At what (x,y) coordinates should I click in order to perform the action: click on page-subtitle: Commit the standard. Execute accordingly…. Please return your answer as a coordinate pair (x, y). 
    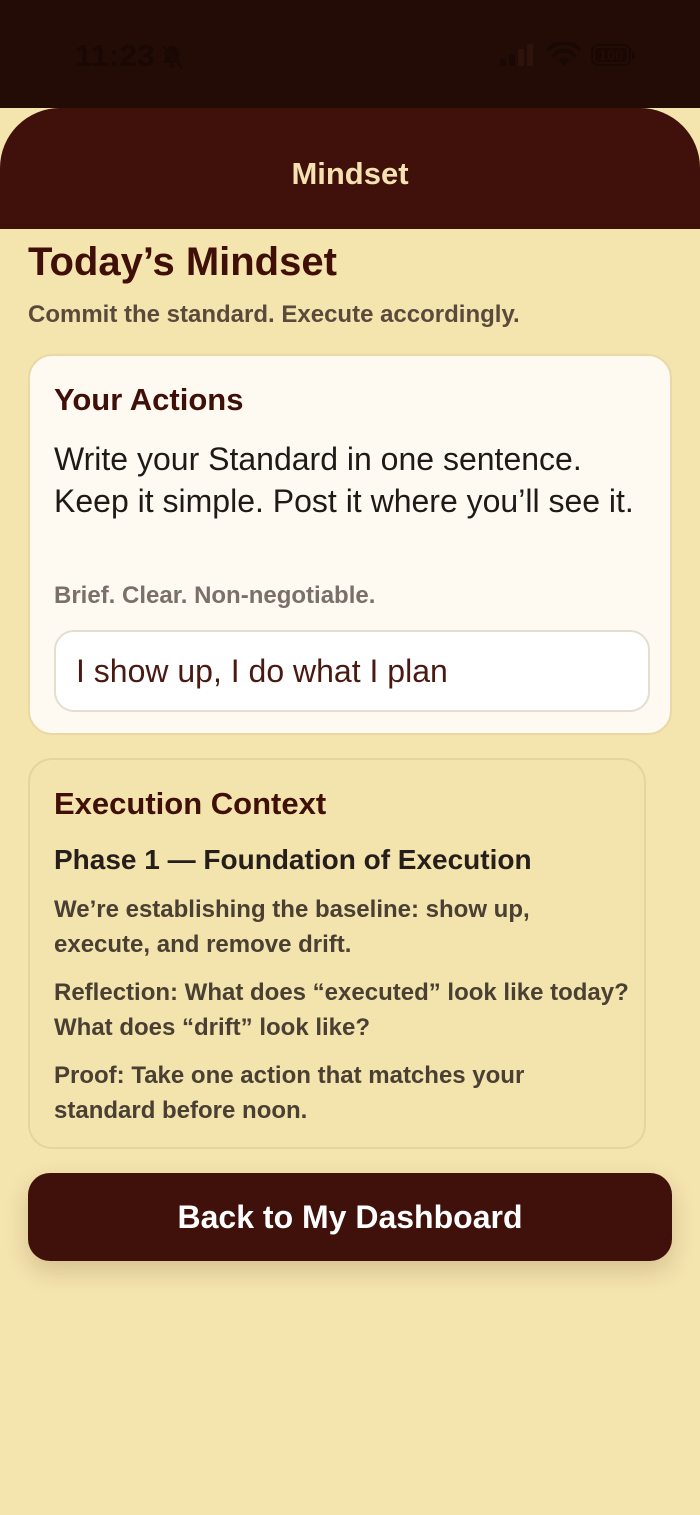
    Looking at the image, I should click on (274, 314).